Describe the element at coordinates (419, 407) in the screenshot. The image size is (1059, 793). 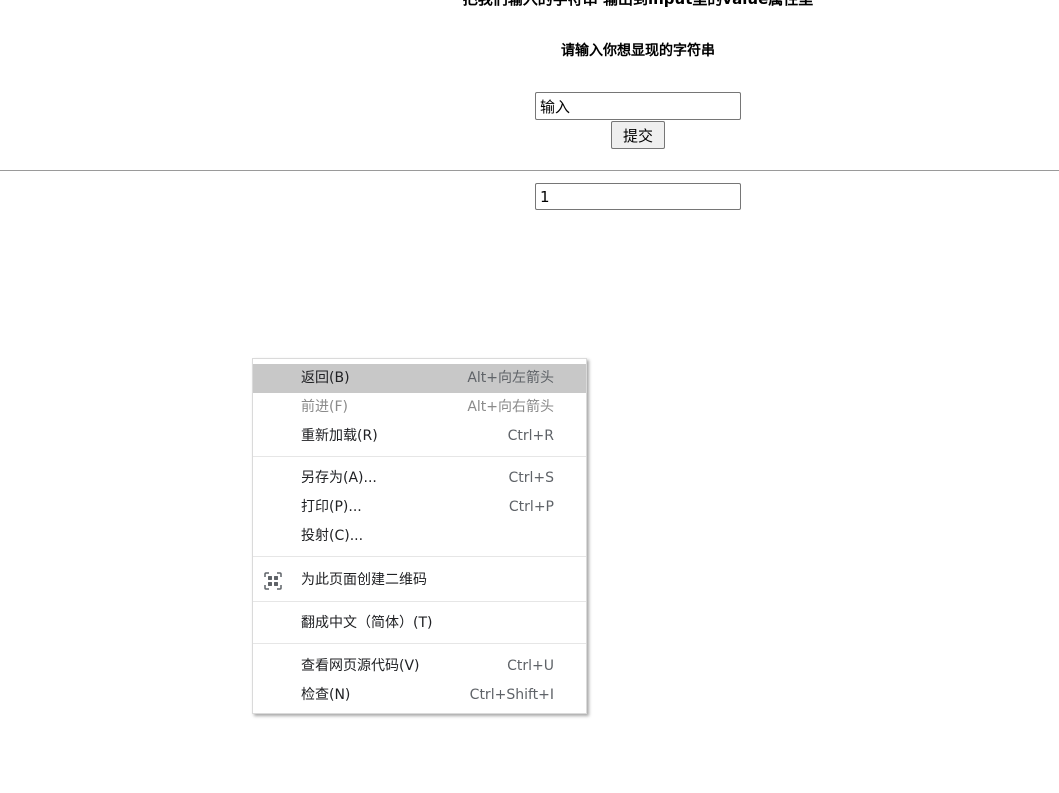
I see `menu-item-forward: 前进(F) Alt+向右箭头` at that location.